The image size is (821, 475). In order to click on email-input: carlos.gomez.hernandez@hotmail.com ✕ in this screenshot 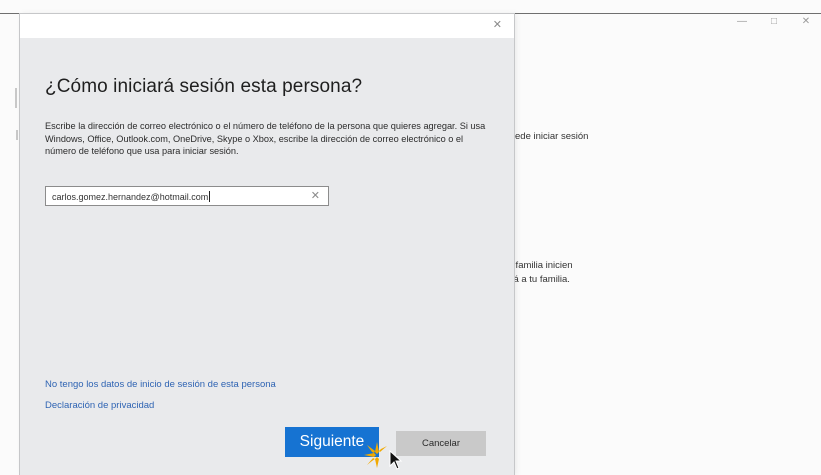, I will do `click(187, 196)`.